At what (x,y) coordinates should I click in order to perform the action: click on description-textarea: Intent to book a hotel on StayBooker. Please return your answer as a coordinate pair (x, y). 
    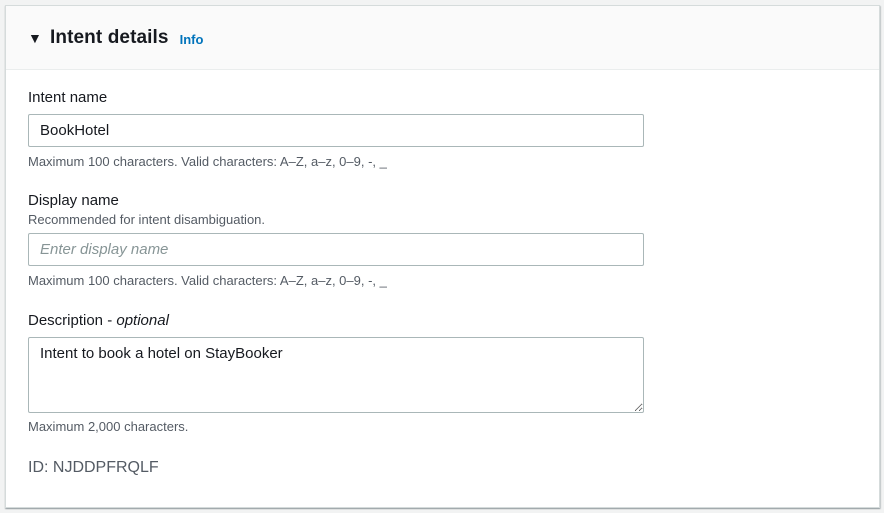
    Looking at the image, I should click on (336, 375).